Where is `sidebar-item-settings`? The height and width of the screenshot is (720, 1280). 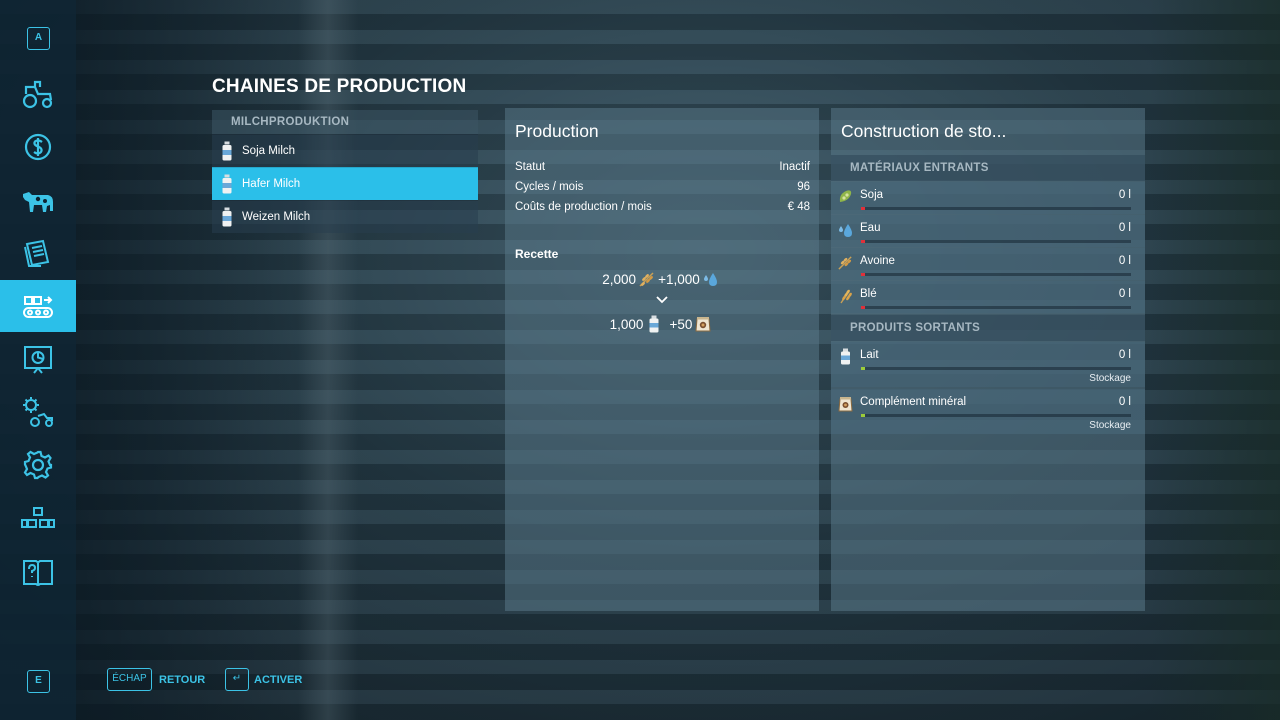 sidebar-item-settings is located at coordinates (38, 465).